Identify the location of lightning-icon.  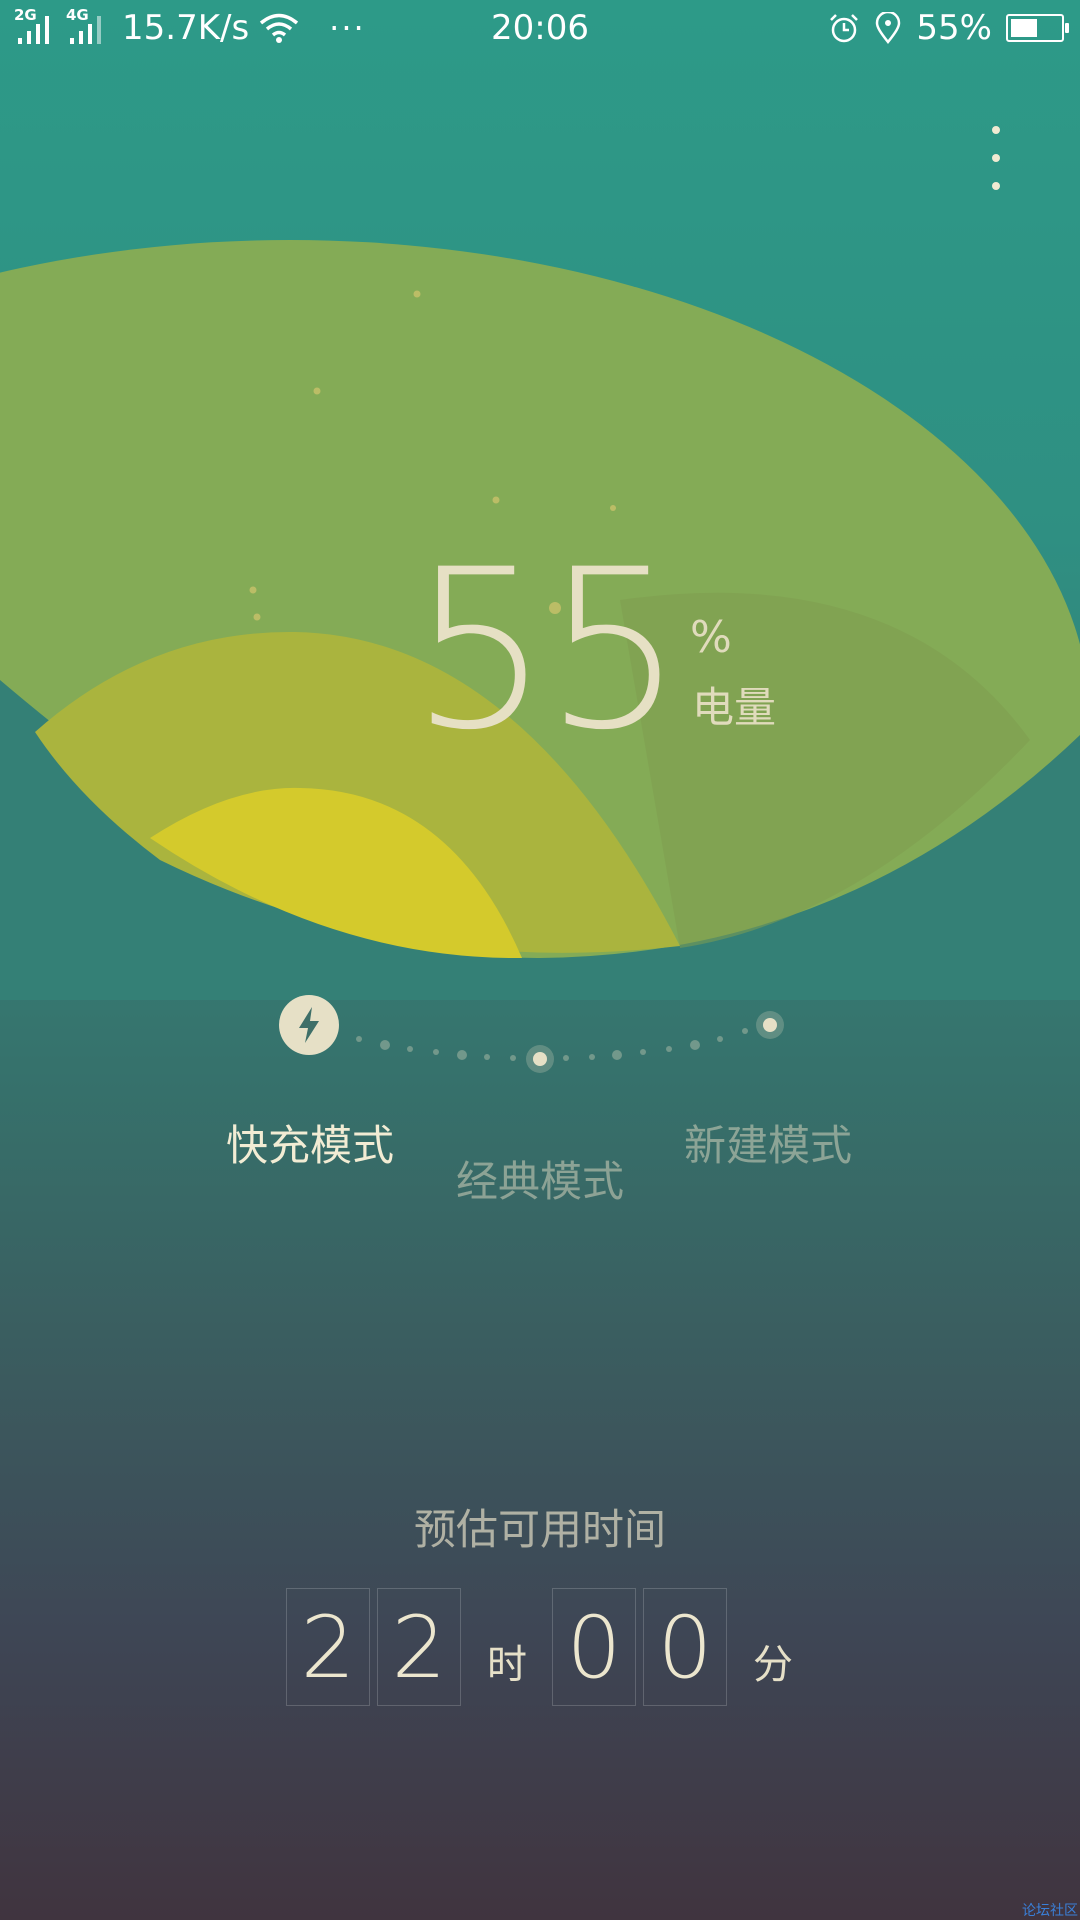
(309, 1025).